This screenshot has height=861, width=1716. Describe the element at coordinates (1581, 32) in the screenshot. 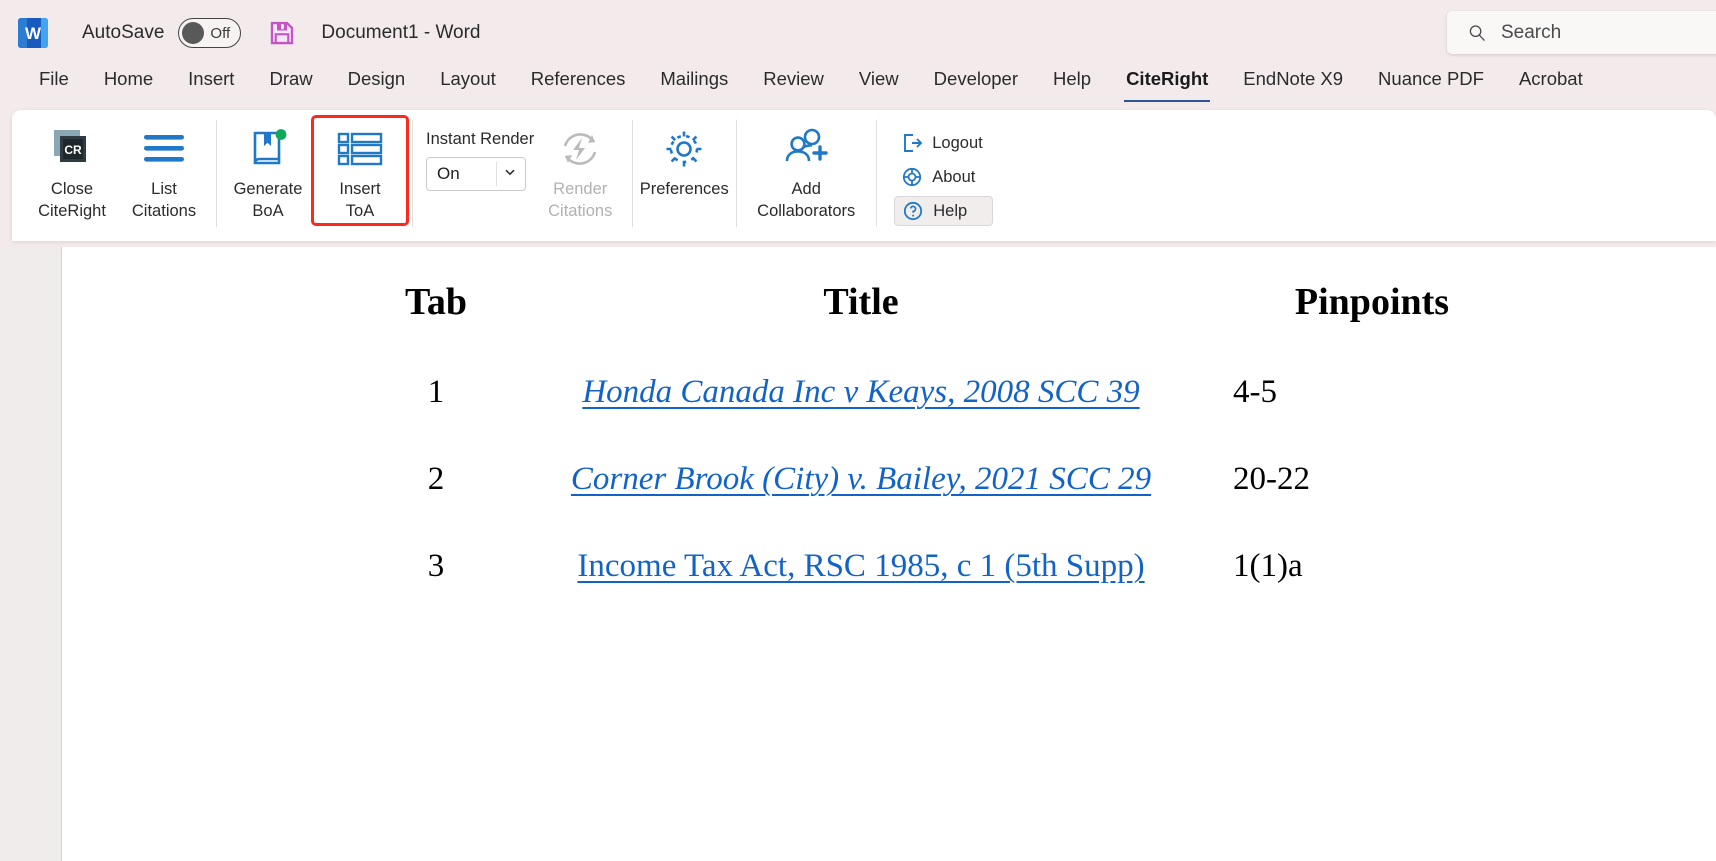

I see `search-box: Search` at that location.